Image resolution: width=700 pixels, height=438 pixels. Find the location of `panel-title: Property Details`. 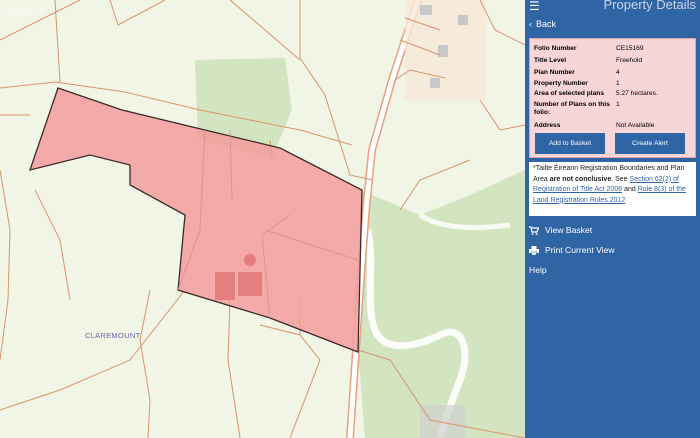

panel-title: Property Details is located at coordinates (649, 6).